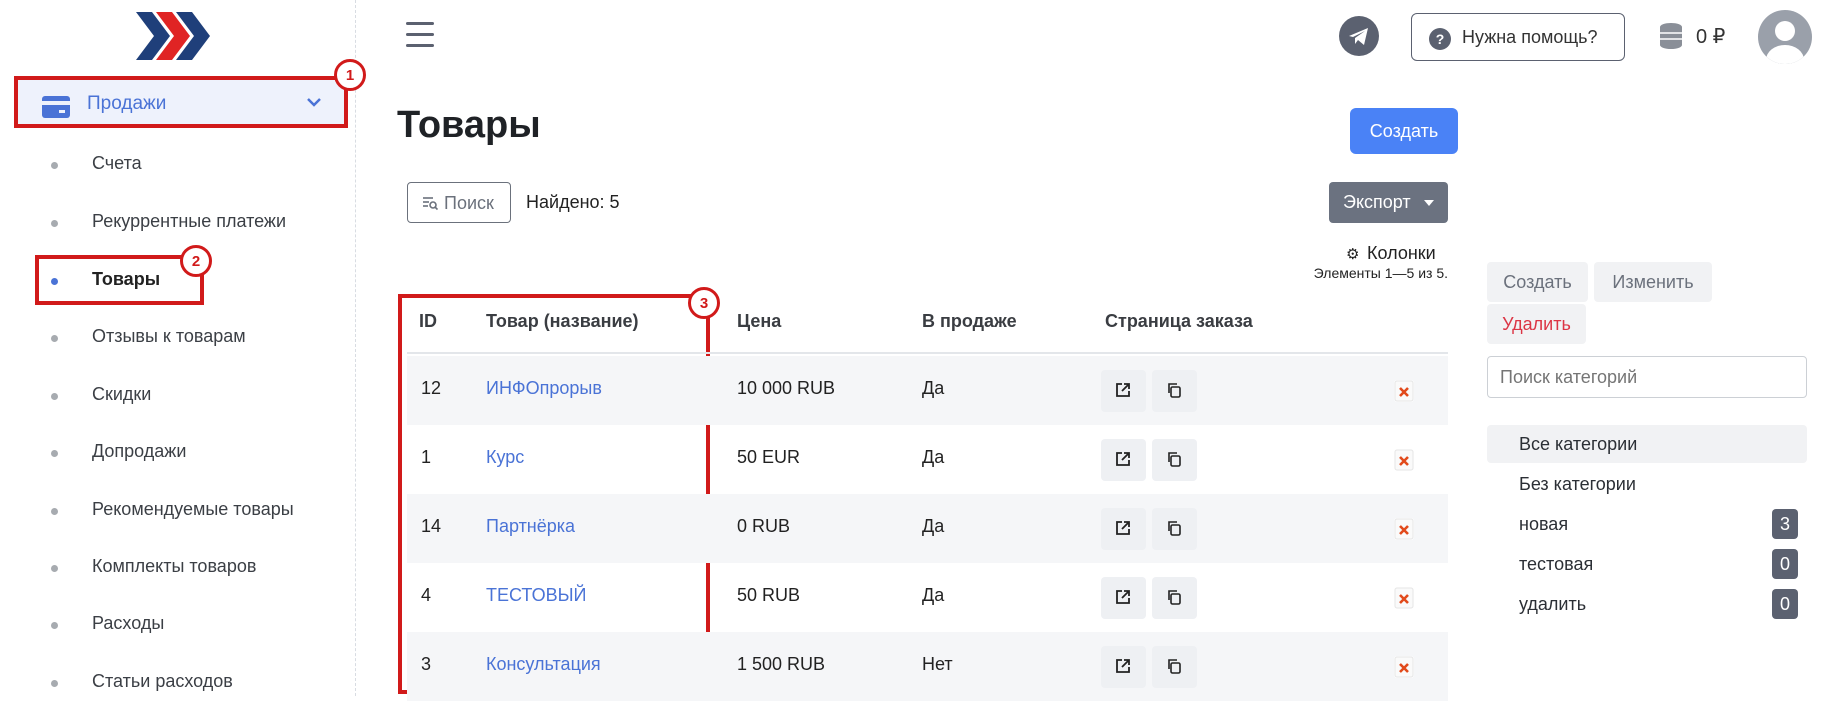  I want to click on search-button: Поиск, so click(459, 202).